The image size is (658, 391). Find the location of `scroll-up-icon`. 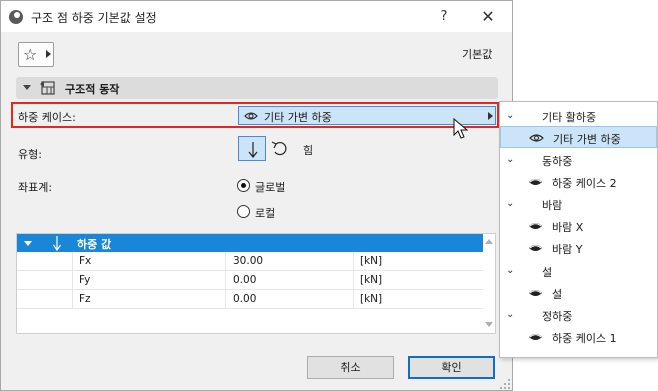

scroll-up-icon is located at coordinates (489, 241).